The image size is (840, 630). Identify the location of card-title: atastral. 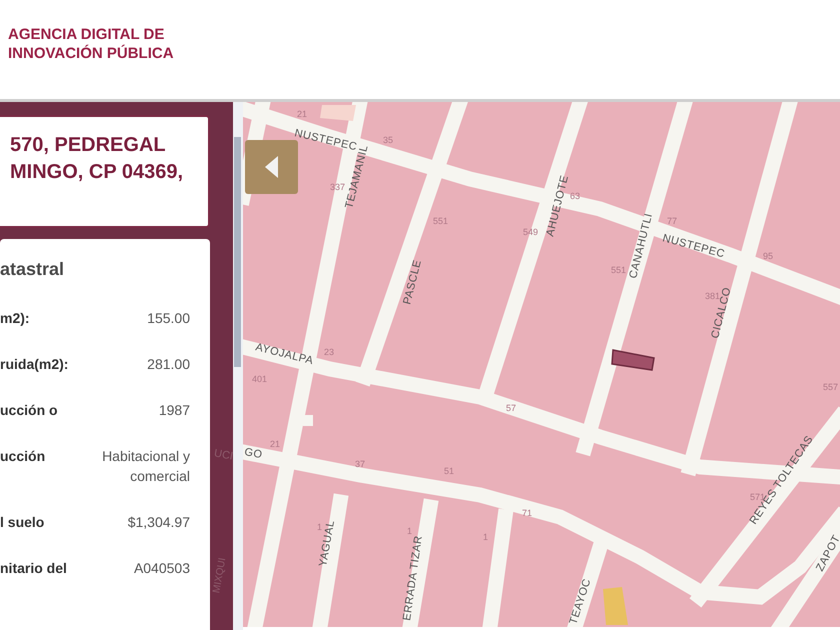
(33, 269).